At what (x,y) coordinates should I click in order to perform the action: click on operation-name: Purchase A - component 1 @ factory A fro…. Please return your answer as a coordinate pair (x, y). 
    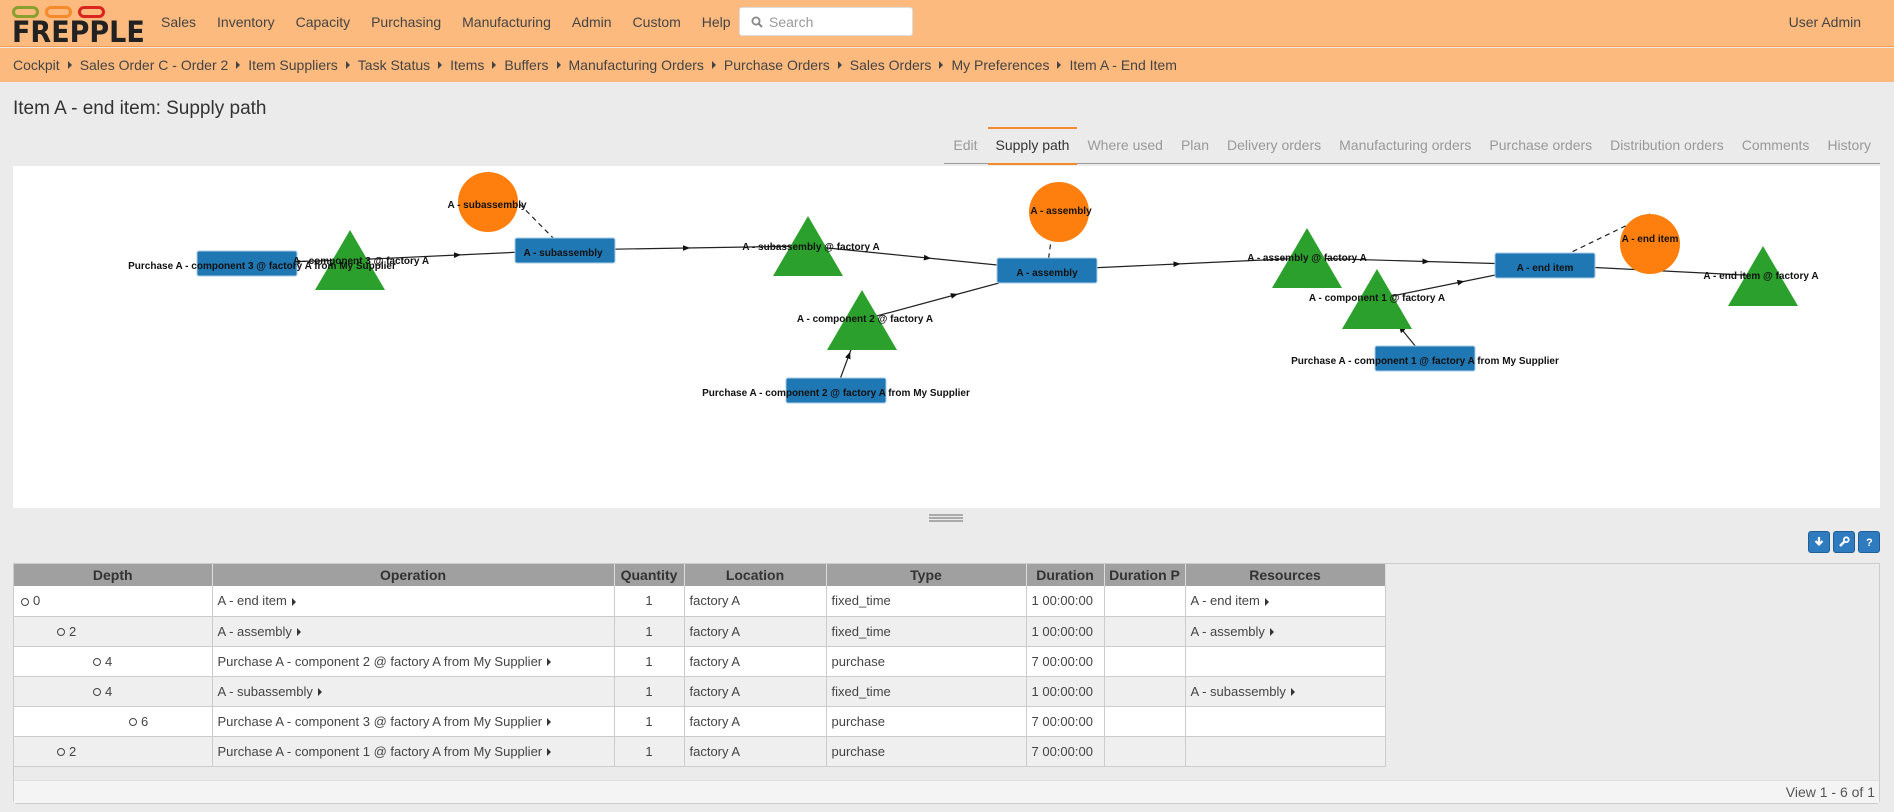
    Looking at the image, I should click on (380, 751).